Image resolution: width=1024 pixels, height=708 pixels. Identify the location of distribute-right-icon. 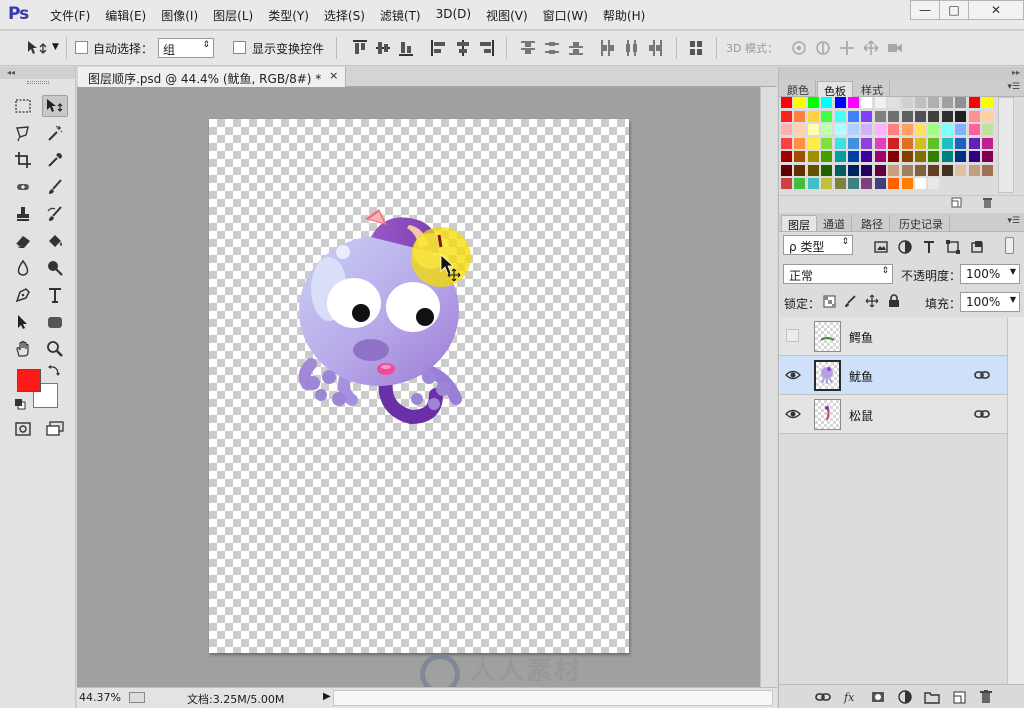
(655, 48).